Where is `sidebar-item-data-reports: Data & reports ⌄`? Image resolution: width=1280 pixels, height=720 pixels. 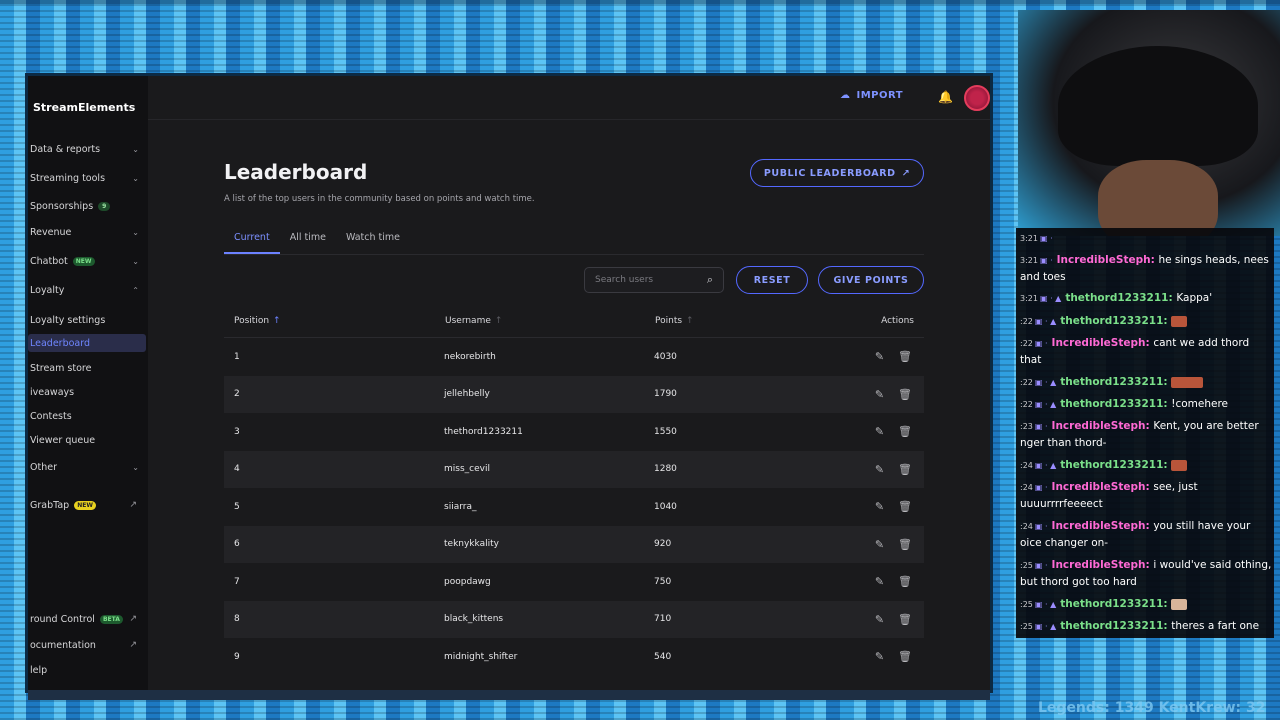 sidebar-item-data-reports: Data & reports ⌄ is located at coordinates (87, 149).